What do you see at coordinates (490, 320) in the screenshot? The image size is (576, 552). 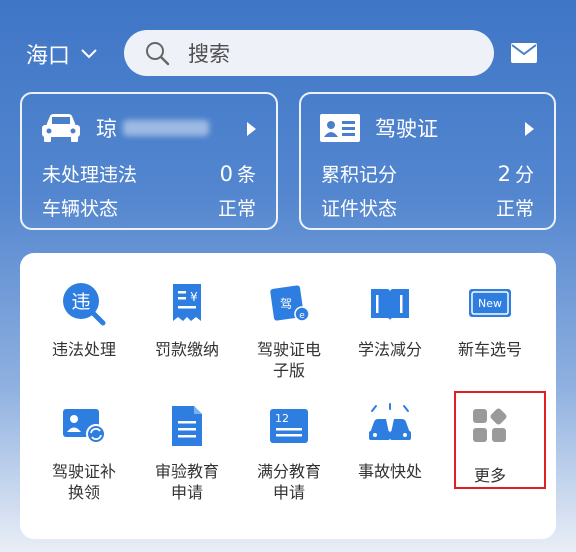 I see `service-new-plate: New 新车选号` at bounding box center [490, 320].